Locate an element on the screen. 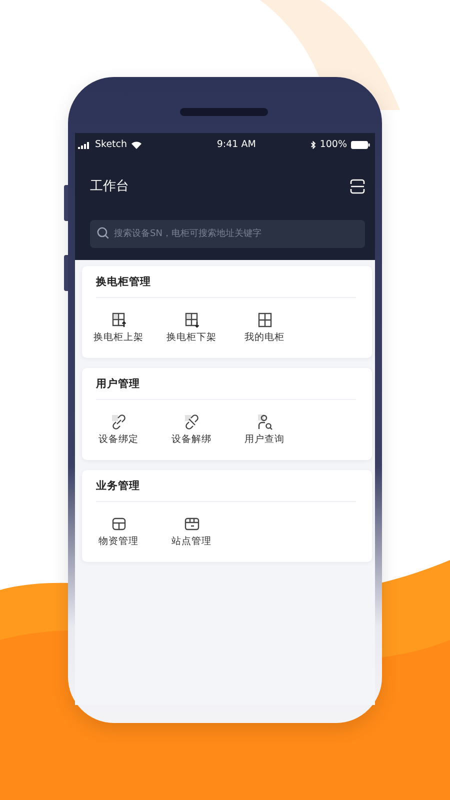  cabinet-up-icon is located at coordinates (118, 320).